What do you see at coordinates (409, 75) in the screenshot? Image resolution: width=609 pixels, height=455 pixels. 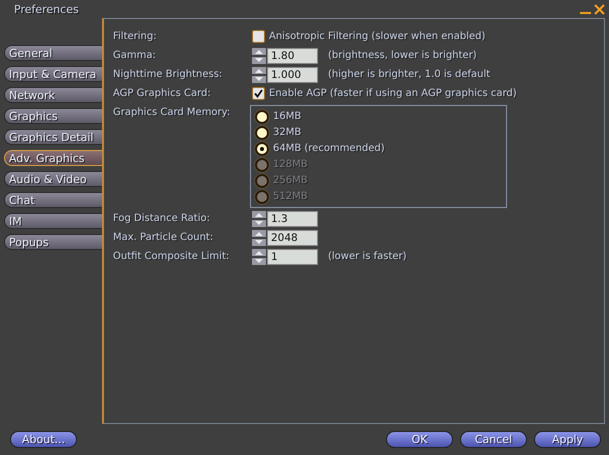 I see `hint-text: (higher is brighter, 1.0 is default` at bounding box center [409, 75].